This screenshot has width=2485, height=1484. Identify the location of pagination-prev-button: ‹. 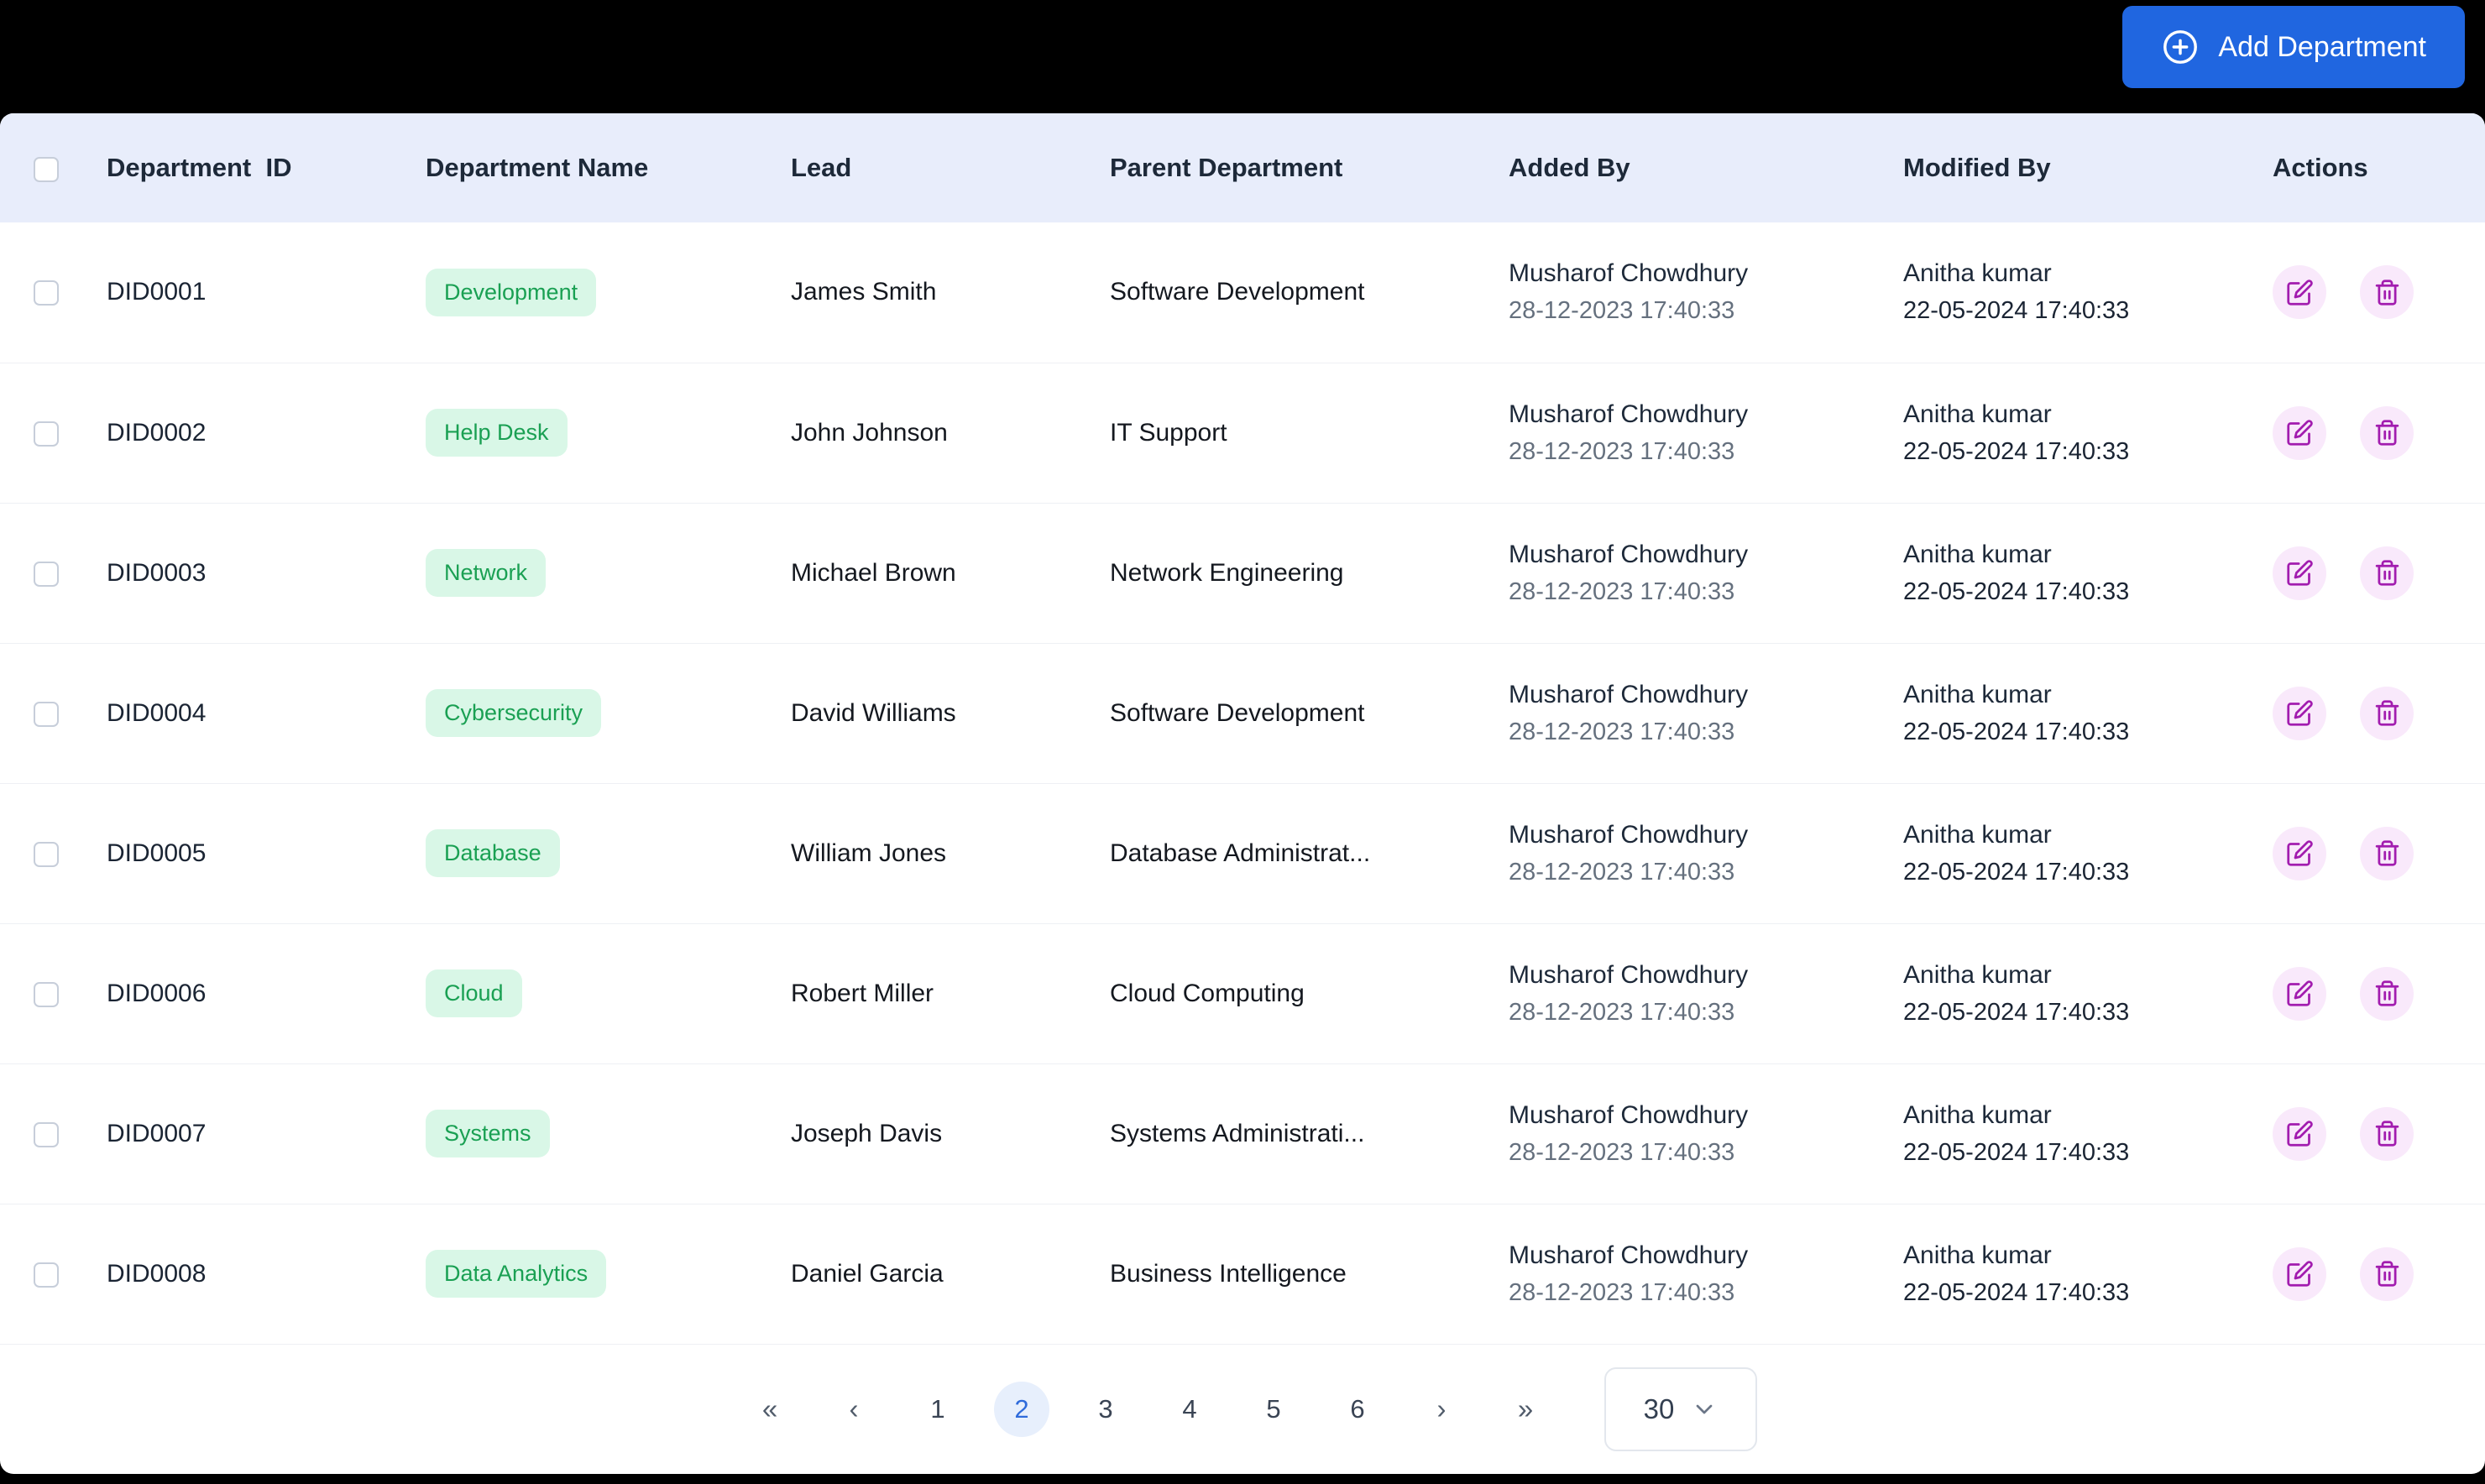
(854, 1409).